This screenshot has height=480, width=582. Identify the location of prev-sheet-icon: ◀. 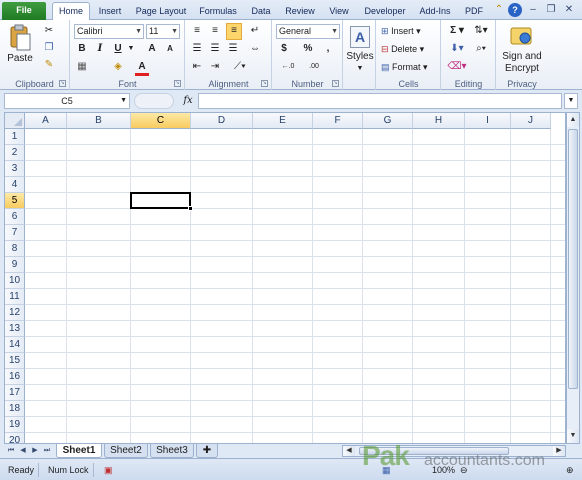
(23, 451).